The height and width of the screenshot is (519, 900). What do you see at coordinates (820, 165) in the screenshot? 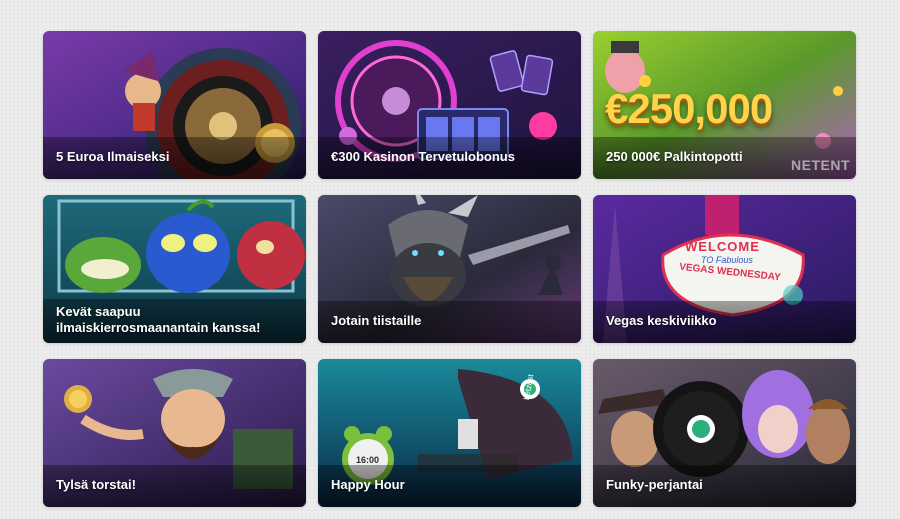
I see `netent-logo: NETENT` at bounding box center [820, 165].